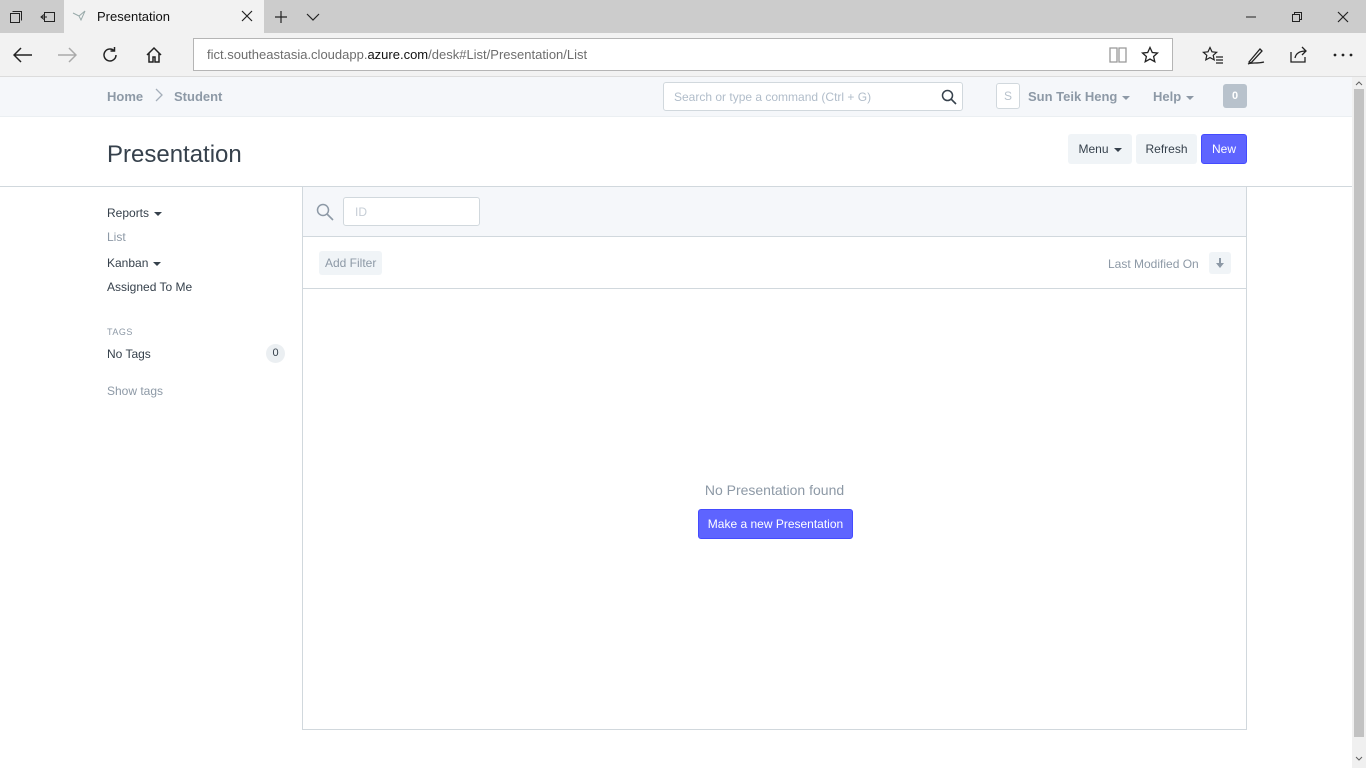  What do you see at coordinates (774, 212) in the screenshot?
I see `standard-filter-area` at bounding box center [774, 212].